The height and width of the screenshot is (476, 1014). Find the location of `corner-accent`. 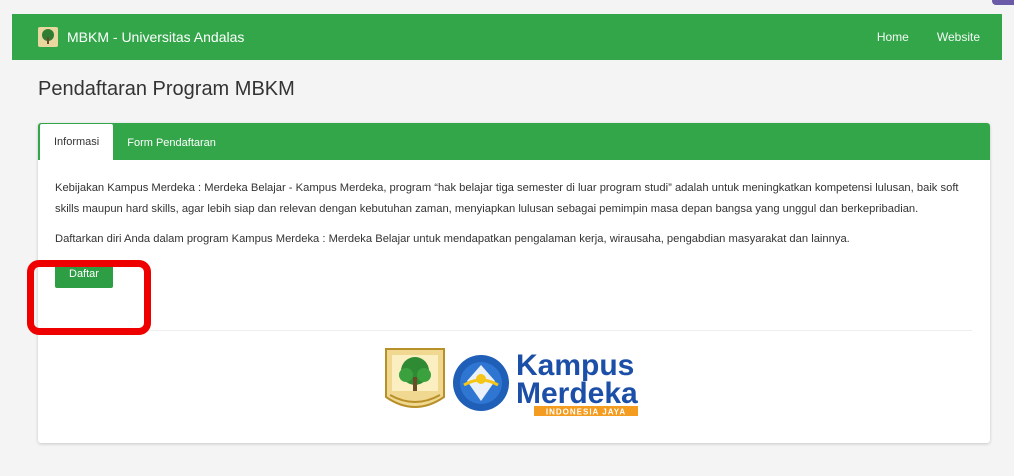

corner-accent is located at coordinates (1003, 2).